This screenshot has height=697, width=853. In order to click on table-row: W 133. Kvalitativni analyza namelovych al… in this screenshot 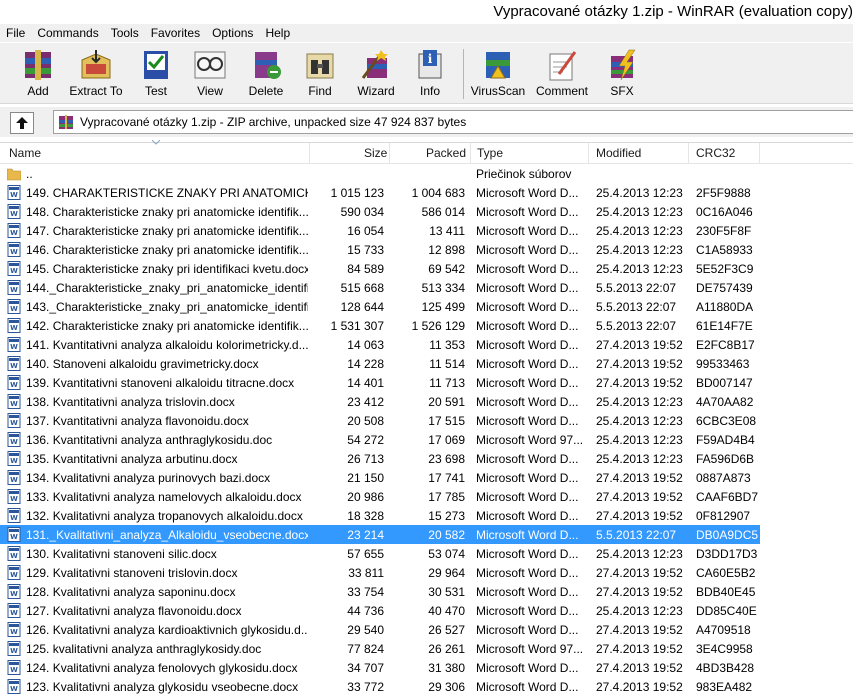, I will do `click(426, 496)`.